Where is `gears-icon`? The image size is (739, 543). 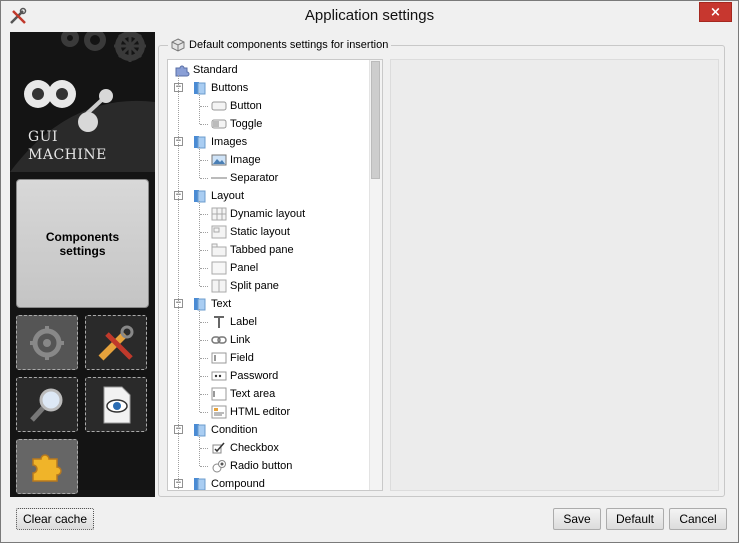 gears-icon is located at coordinates (47, 342).